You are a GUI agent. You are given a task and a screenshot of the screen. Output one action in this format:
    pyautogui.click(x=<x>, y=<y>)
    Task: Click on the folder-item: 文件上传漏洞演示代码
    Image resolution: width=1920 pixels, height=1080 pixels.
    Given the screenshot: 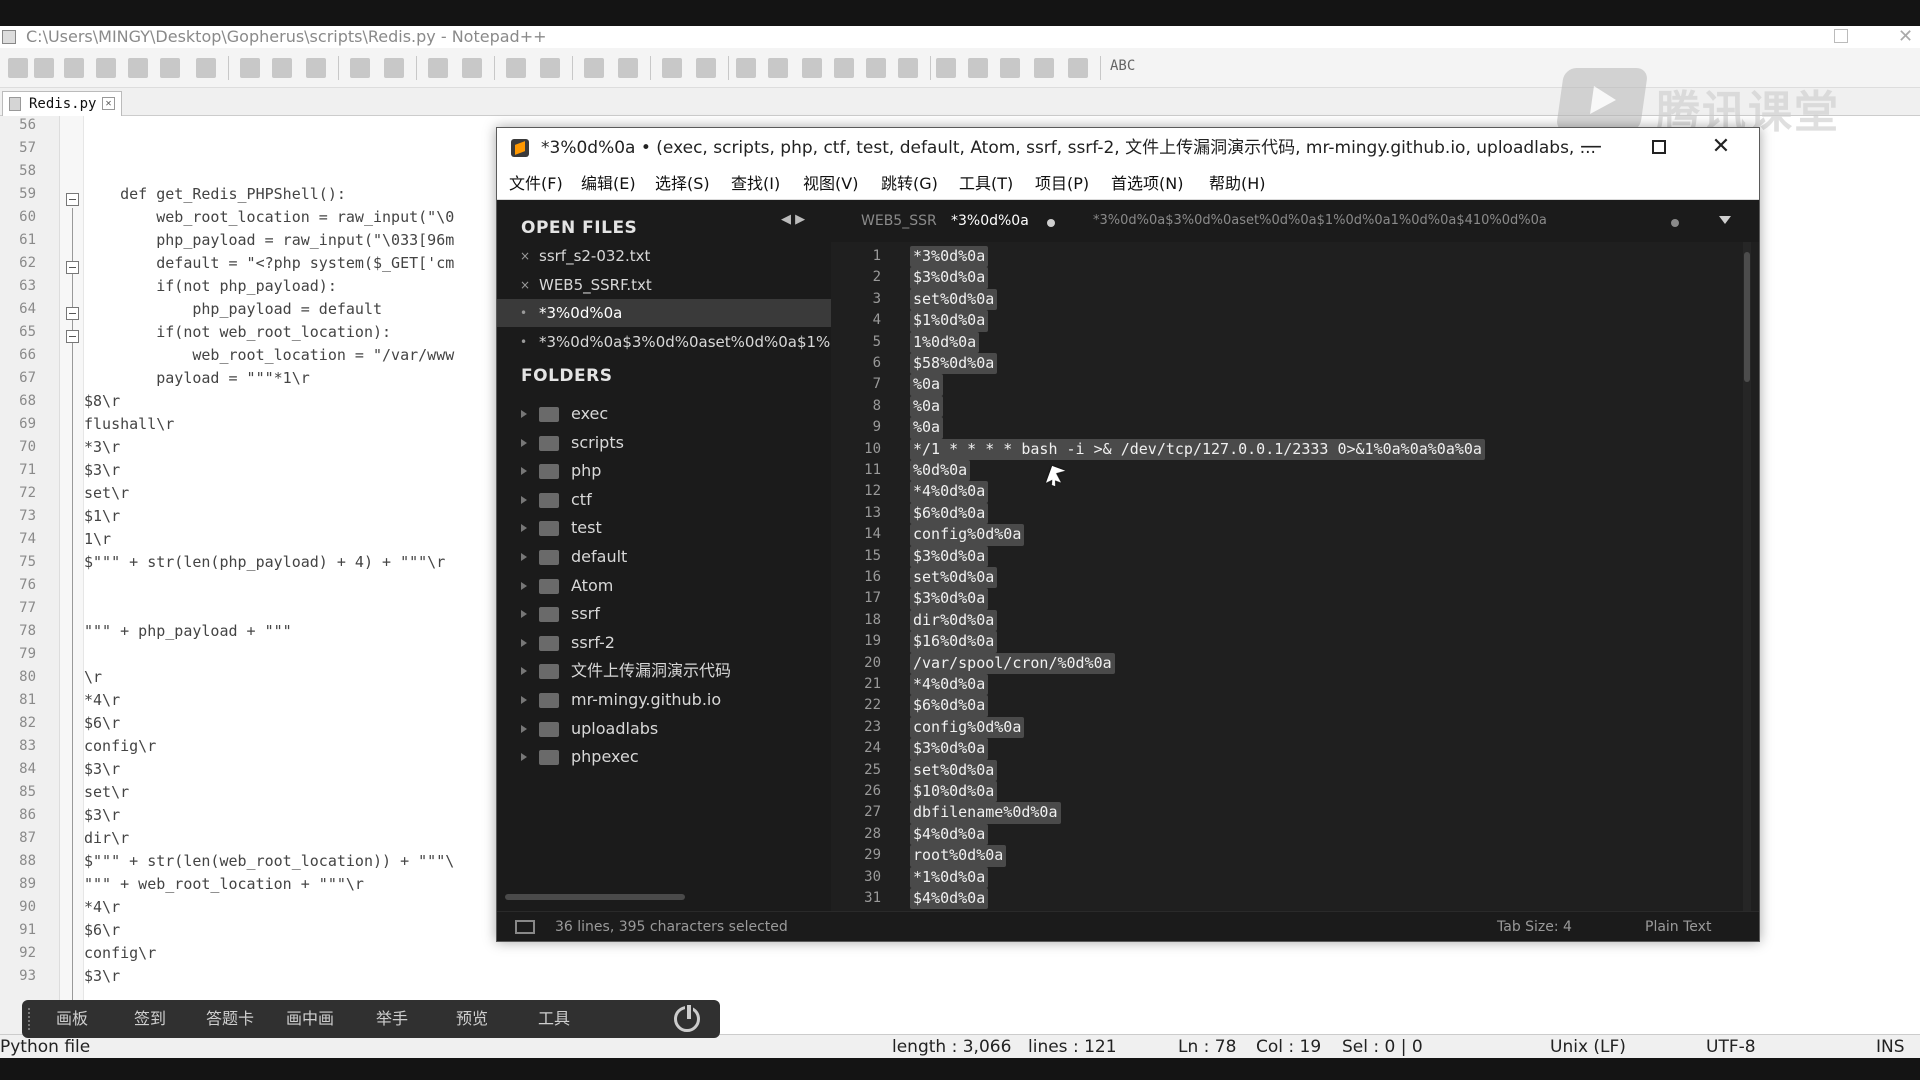 What is the action you would take?
    pyautogui.click(x=664, y=671)
    